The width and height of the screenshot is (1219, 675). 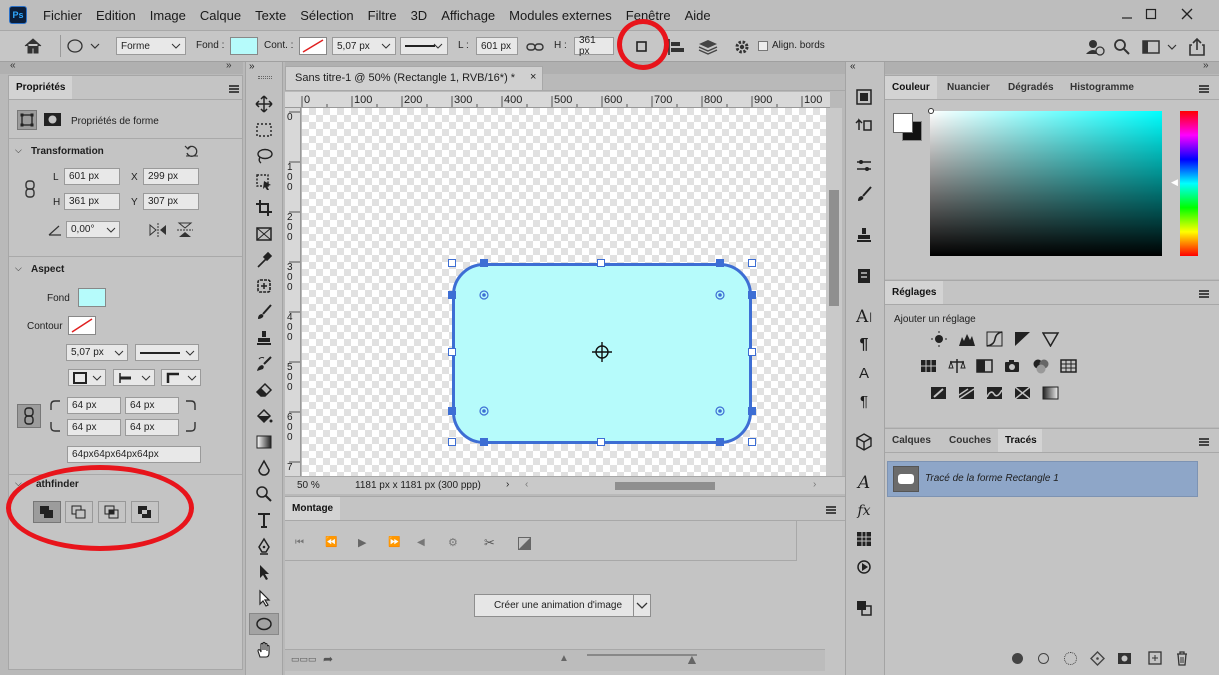 What do you see at coordinates (362, 542) in the screenshot?
I see `play-icon: ▶` at bounding box center [362, 542].